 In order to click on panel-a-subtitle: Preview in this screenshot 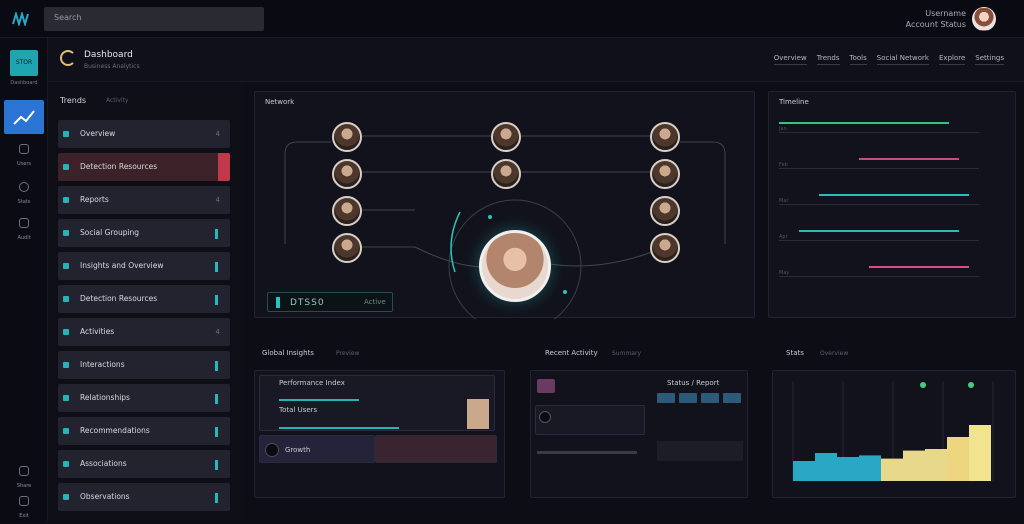, I will do `click(348, 353)`.